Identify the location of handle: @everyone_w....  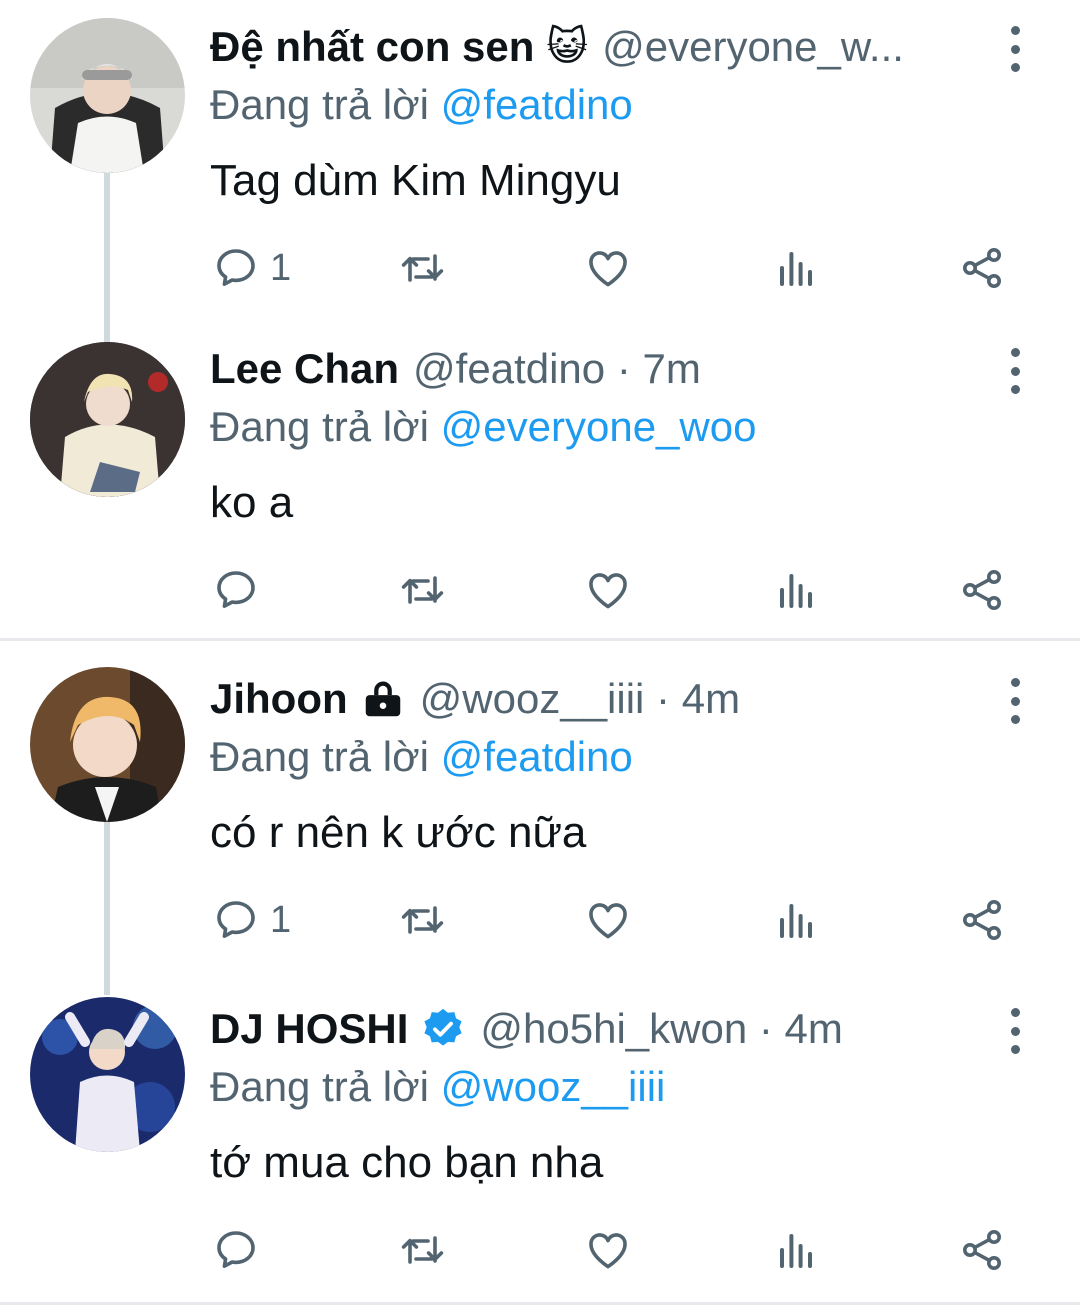
(753, 47).